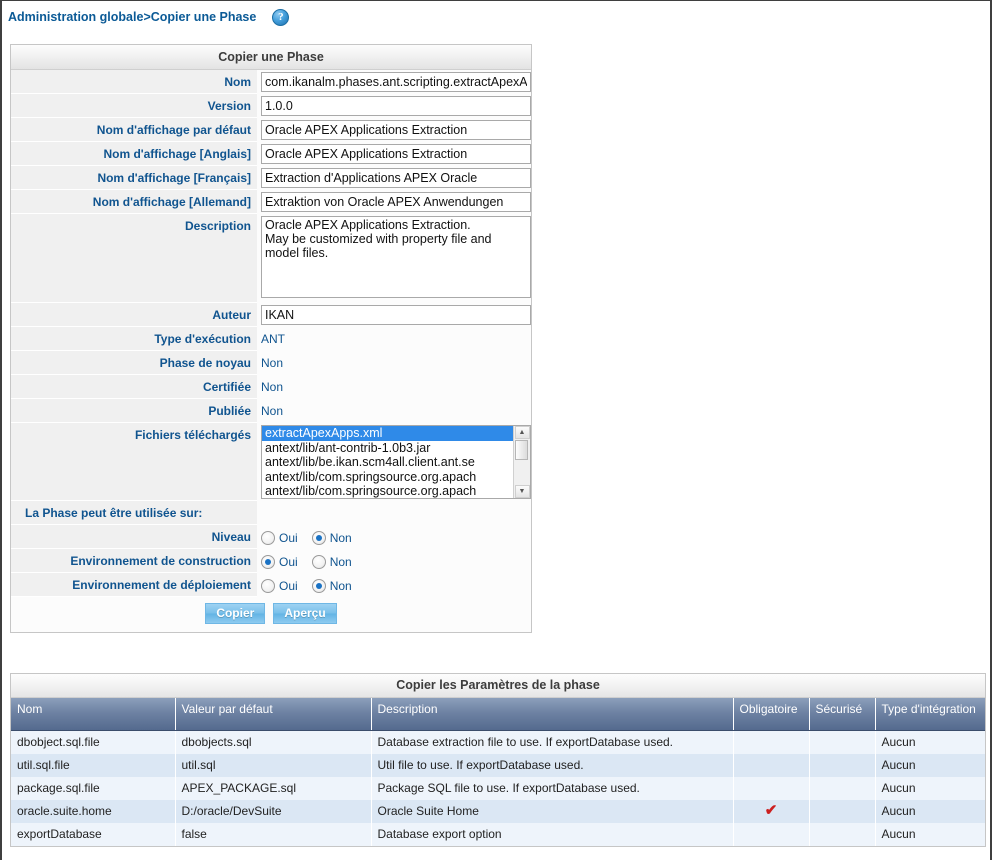 This screenshot has width=992, height=860. What do you see at coordinates (273, 714) in the screenshot?
I see `col-header-valeur: Valeur par défaut` at bounding box center [273, 714].